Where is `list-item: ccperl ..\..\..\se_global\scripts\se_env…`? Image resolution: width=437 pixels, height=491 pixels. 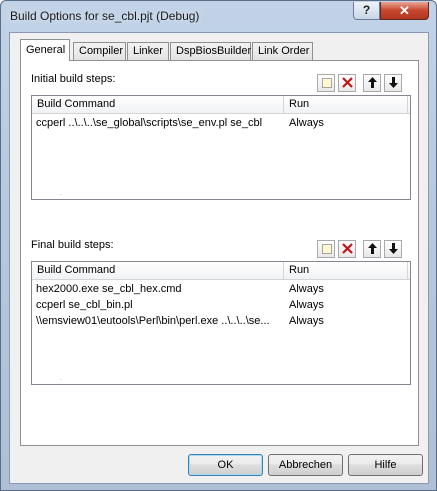 list-item: ccperl ..\..\..\se_global\scripts\se_env… is located at coordinates (221, 123).